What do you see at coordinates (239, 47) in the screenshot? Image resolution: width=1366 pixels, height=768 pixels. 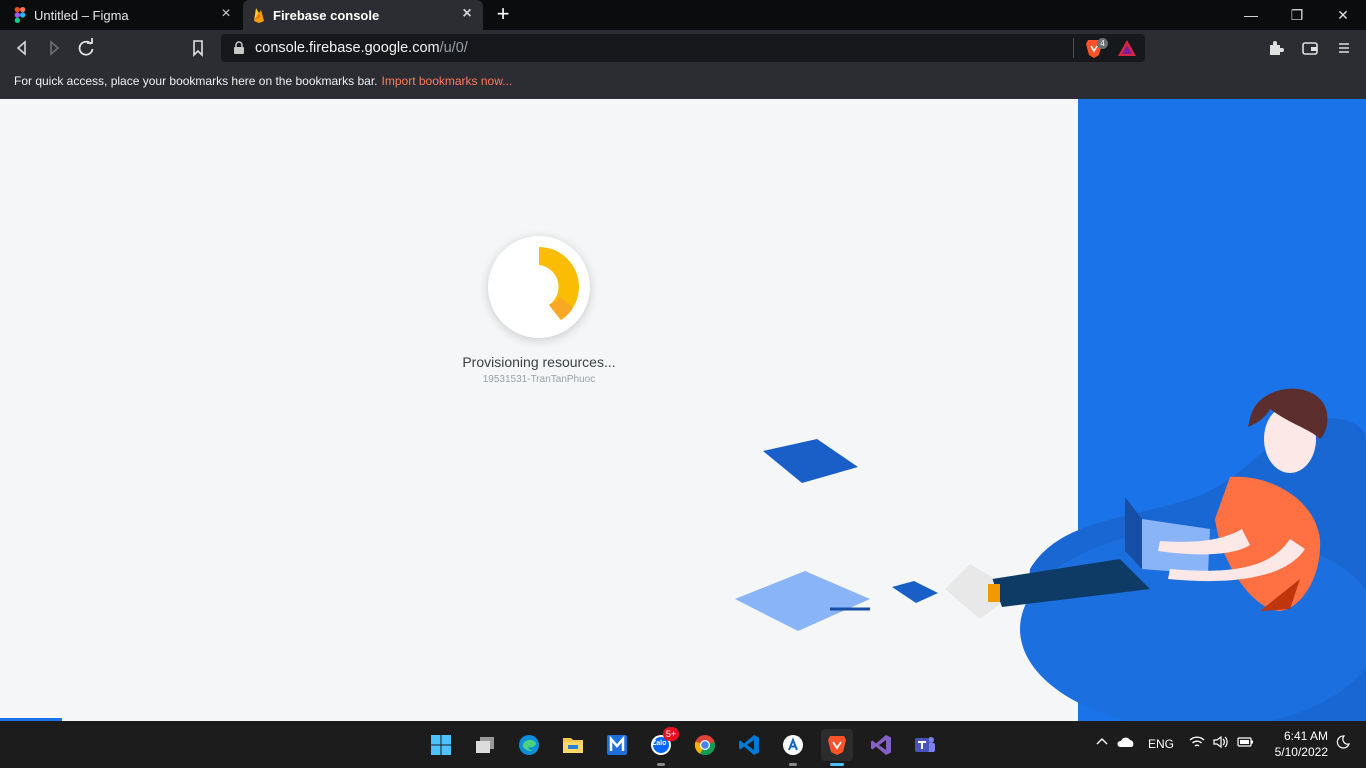 I see `lock-icon` at bounding box center [239, 47].